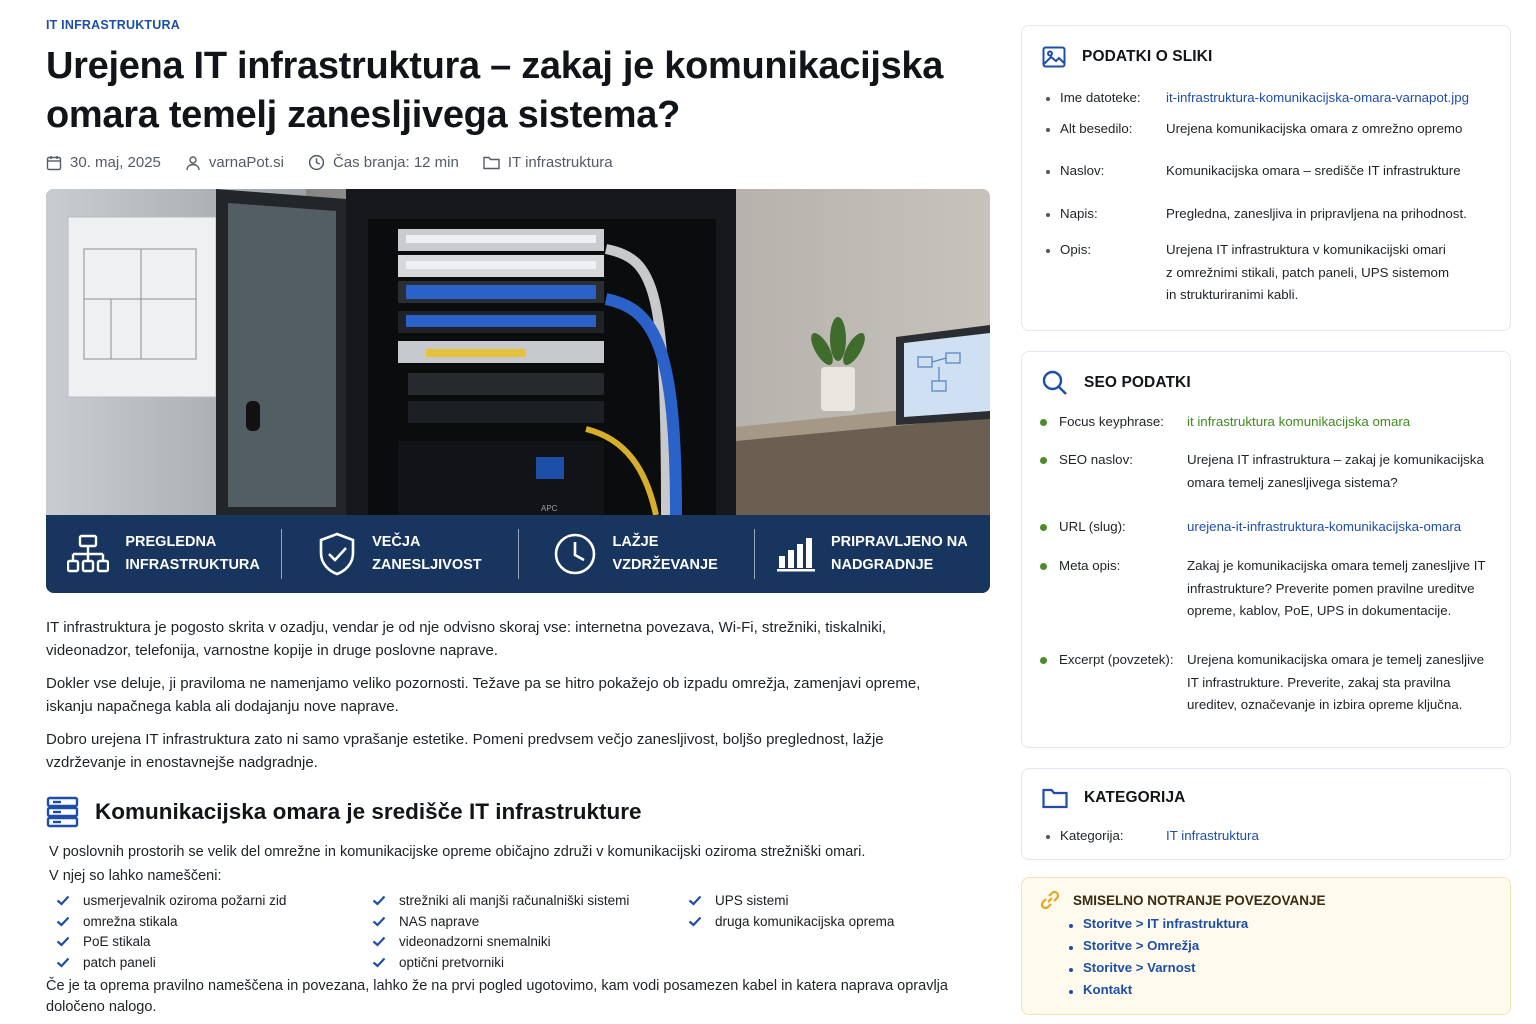  What do you see at coordinates (337, 554) in the screenshot?
I see `shield-check-icon` at bounding box center [337, 554].